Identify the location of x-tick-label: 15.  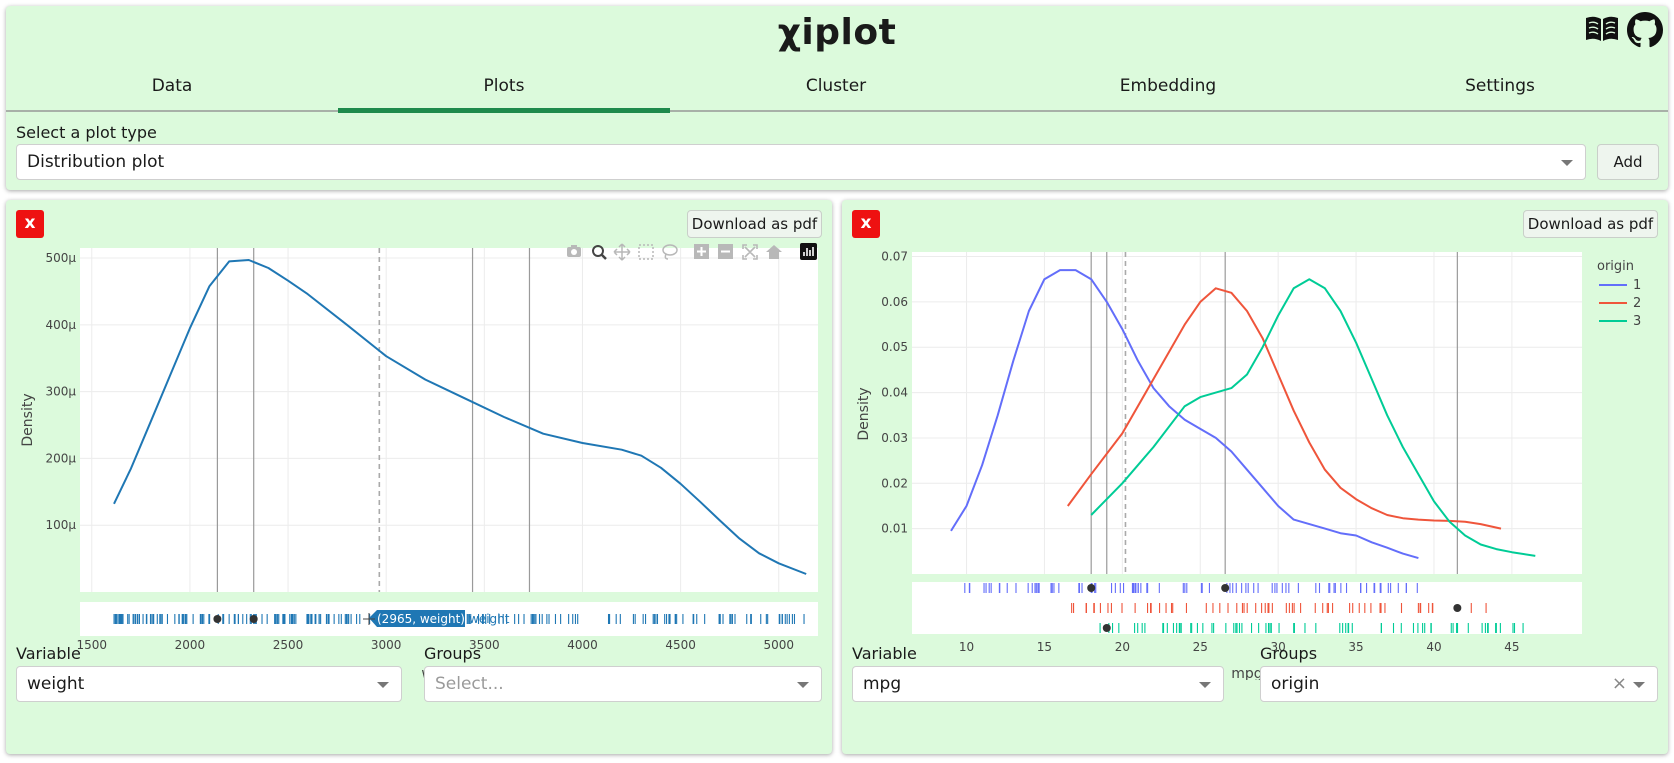
(1044, 647).